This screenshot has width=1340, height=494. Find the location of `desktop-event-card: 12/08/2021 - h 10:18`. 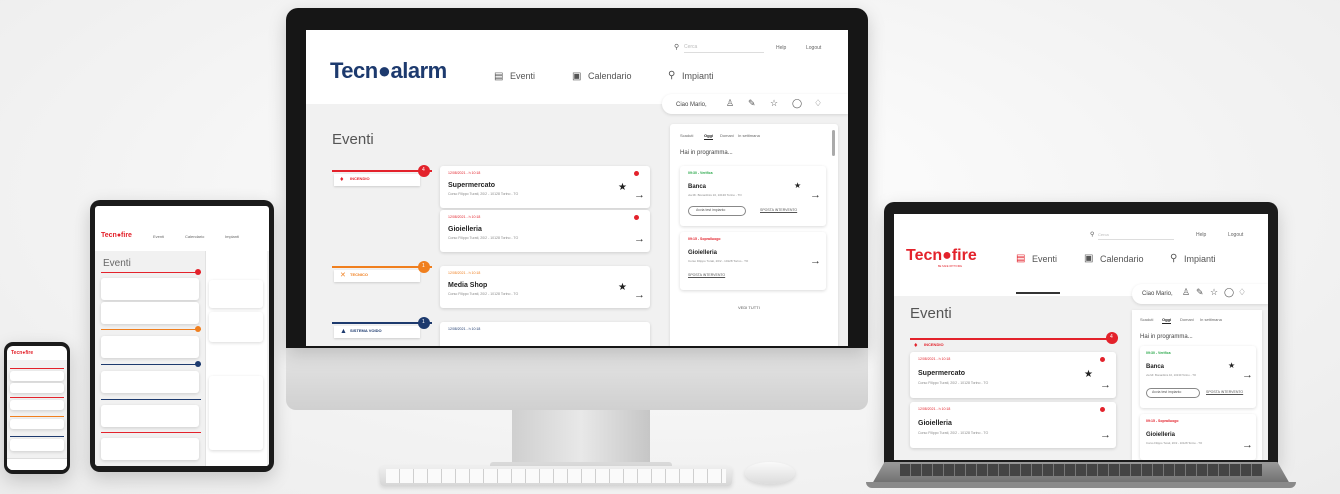

desktop-event-card: 12/08/2021 - h 10:18 is located at coordinates (545, 334).